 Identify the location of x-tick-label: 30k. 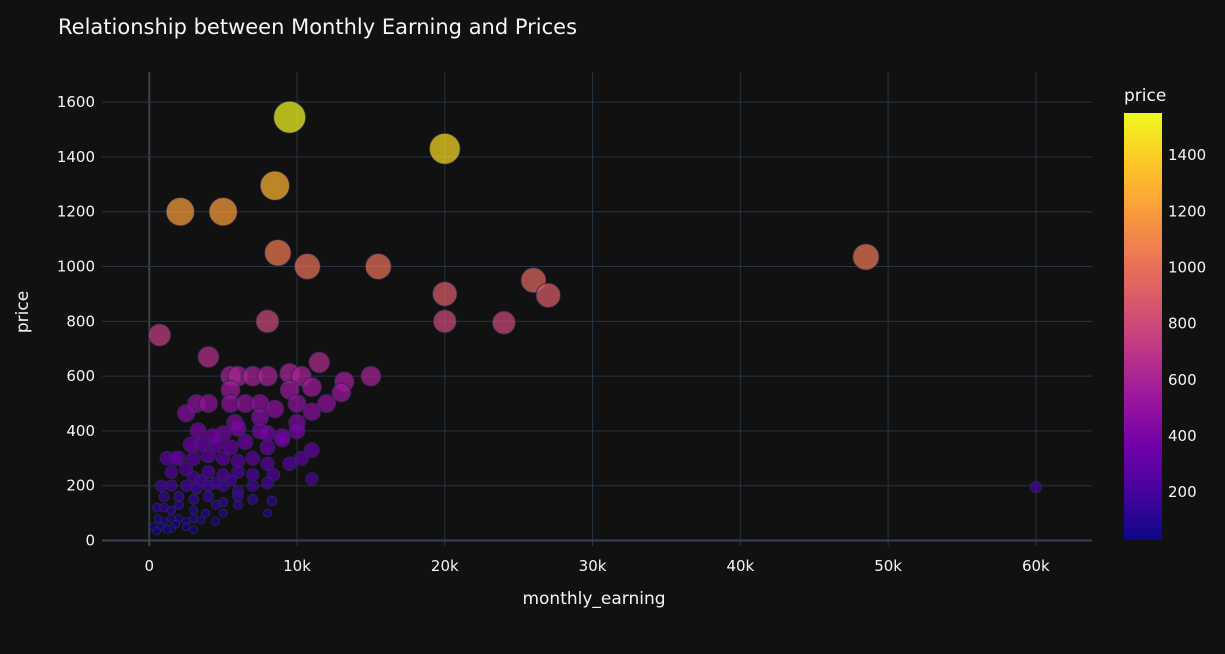
(593, 566).